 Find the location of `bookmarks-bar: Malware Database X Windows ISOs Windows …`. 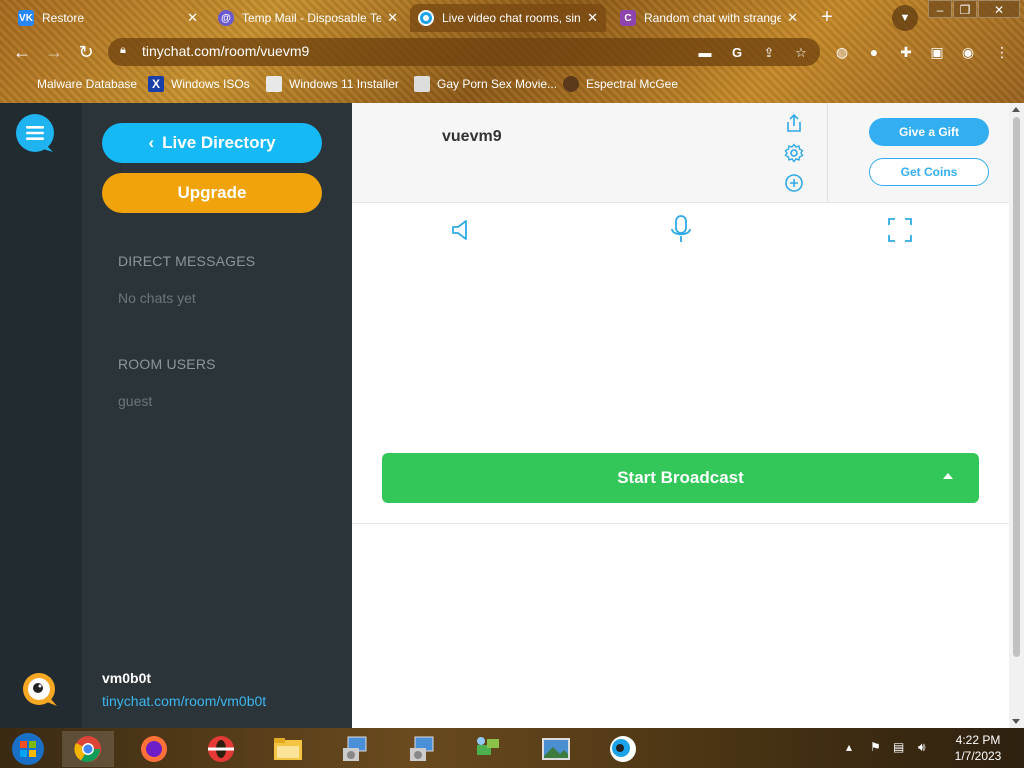

bookmarks-bar: Malware Database X Windows ISOs Windows … is located at coordinates (512, 85).